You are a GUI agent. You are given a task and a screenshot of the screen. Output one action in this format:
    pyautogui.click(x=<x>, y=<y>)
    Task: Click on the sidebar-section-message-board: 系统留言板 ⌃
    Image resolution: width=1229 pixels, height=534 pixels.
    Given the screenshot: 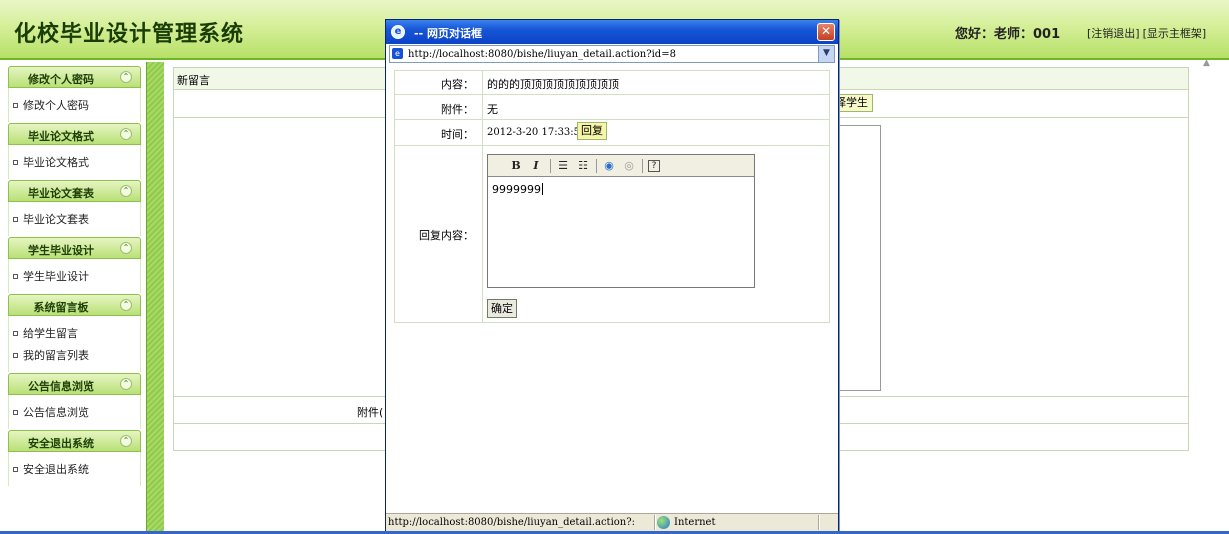 What is the action you would take?
    pyautogui.click(x=74, y=305)
    